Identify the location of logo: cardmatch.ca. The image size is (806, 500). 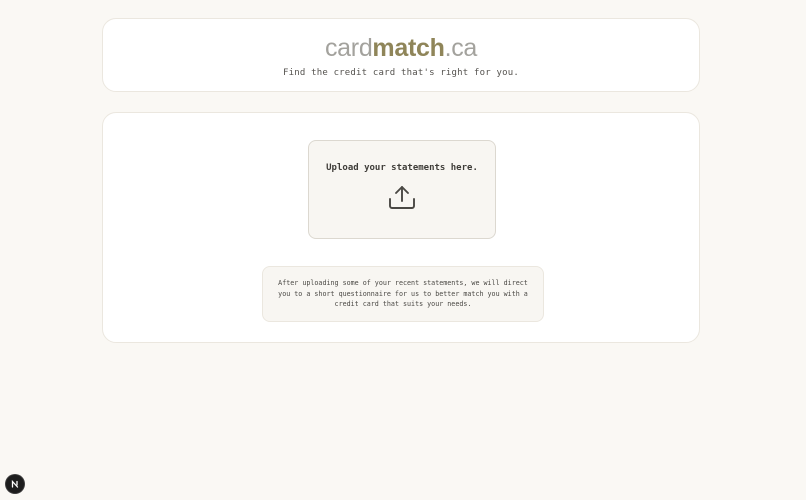
(401, 48).